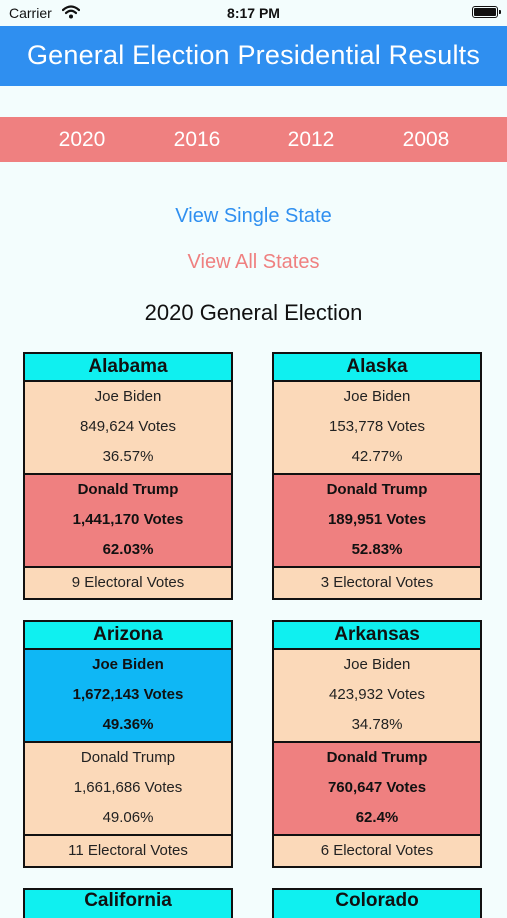  Describe the element at coordinates (197, 140) in the screenshot. I see `tab-2016: 2016` at that location.